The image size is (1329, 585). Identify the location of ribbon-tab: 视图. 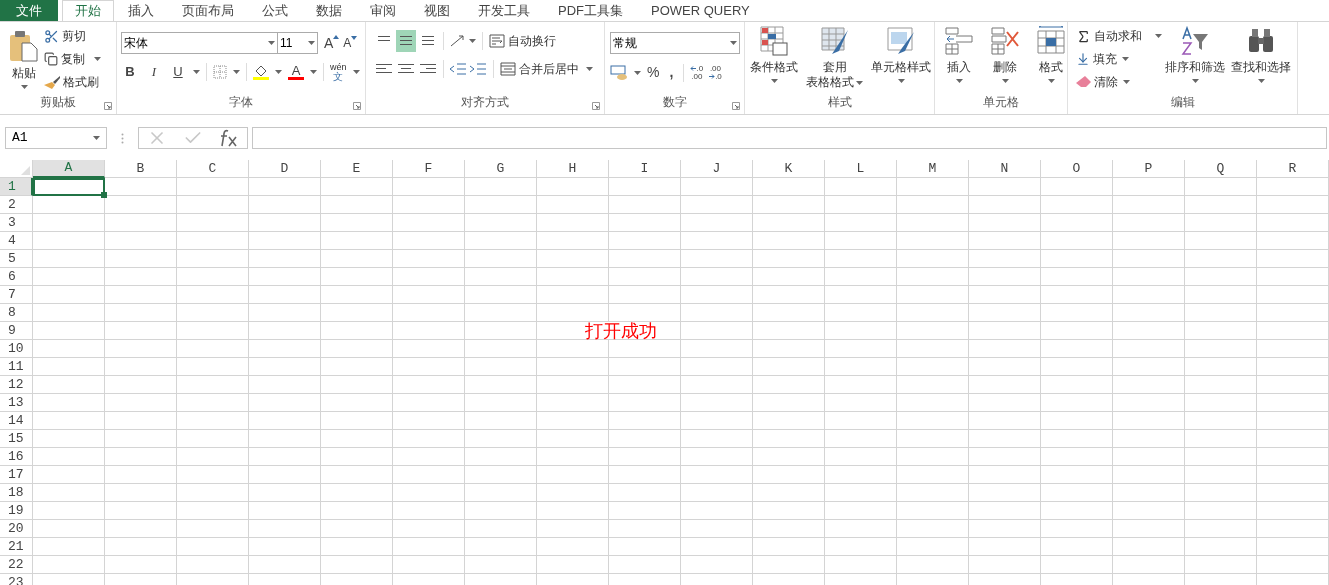
(437, 10).